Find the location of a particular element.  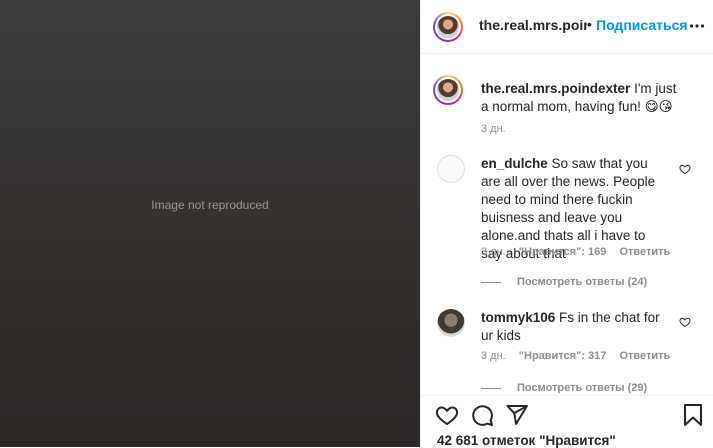

author-username: the.real.mrs.poindexter is located at coordinates (533, 25).